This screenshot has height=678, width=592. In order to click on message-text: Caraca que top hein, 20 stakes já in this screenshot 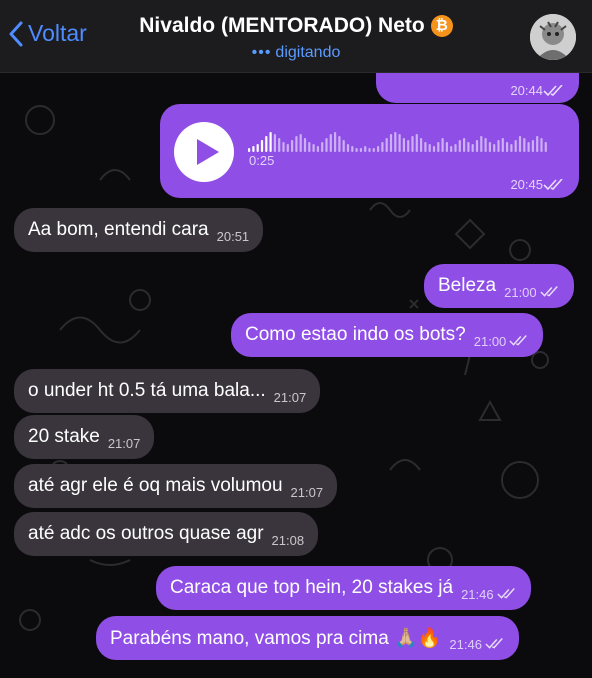, I will do `click(312, 587)`.